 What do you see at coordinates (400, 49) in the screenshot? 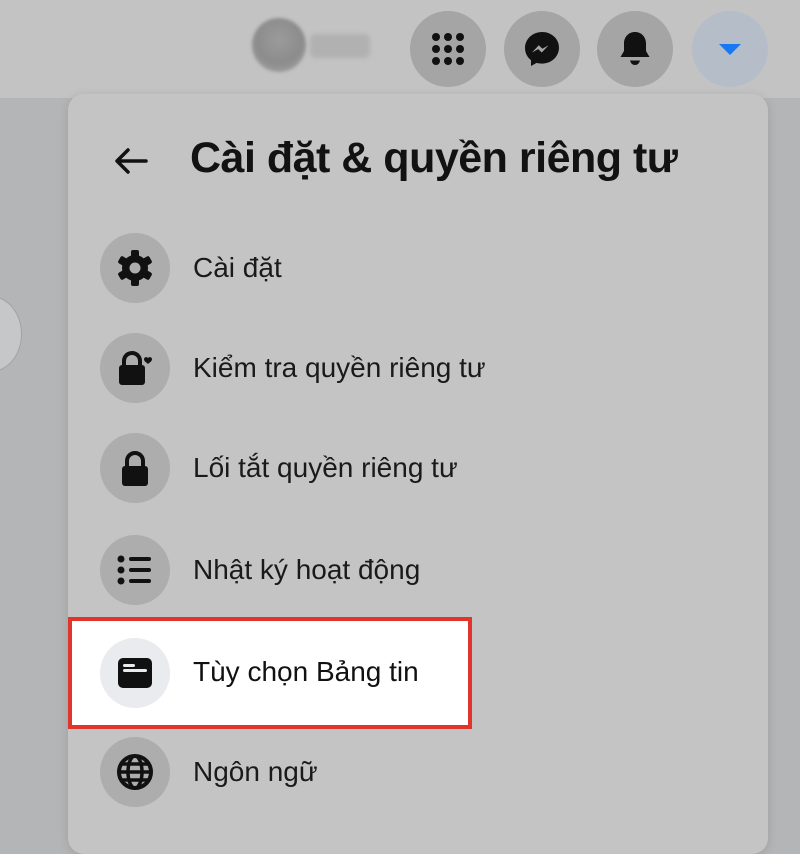
I see `top-navigation-bar` at bounding box center [400, 49].